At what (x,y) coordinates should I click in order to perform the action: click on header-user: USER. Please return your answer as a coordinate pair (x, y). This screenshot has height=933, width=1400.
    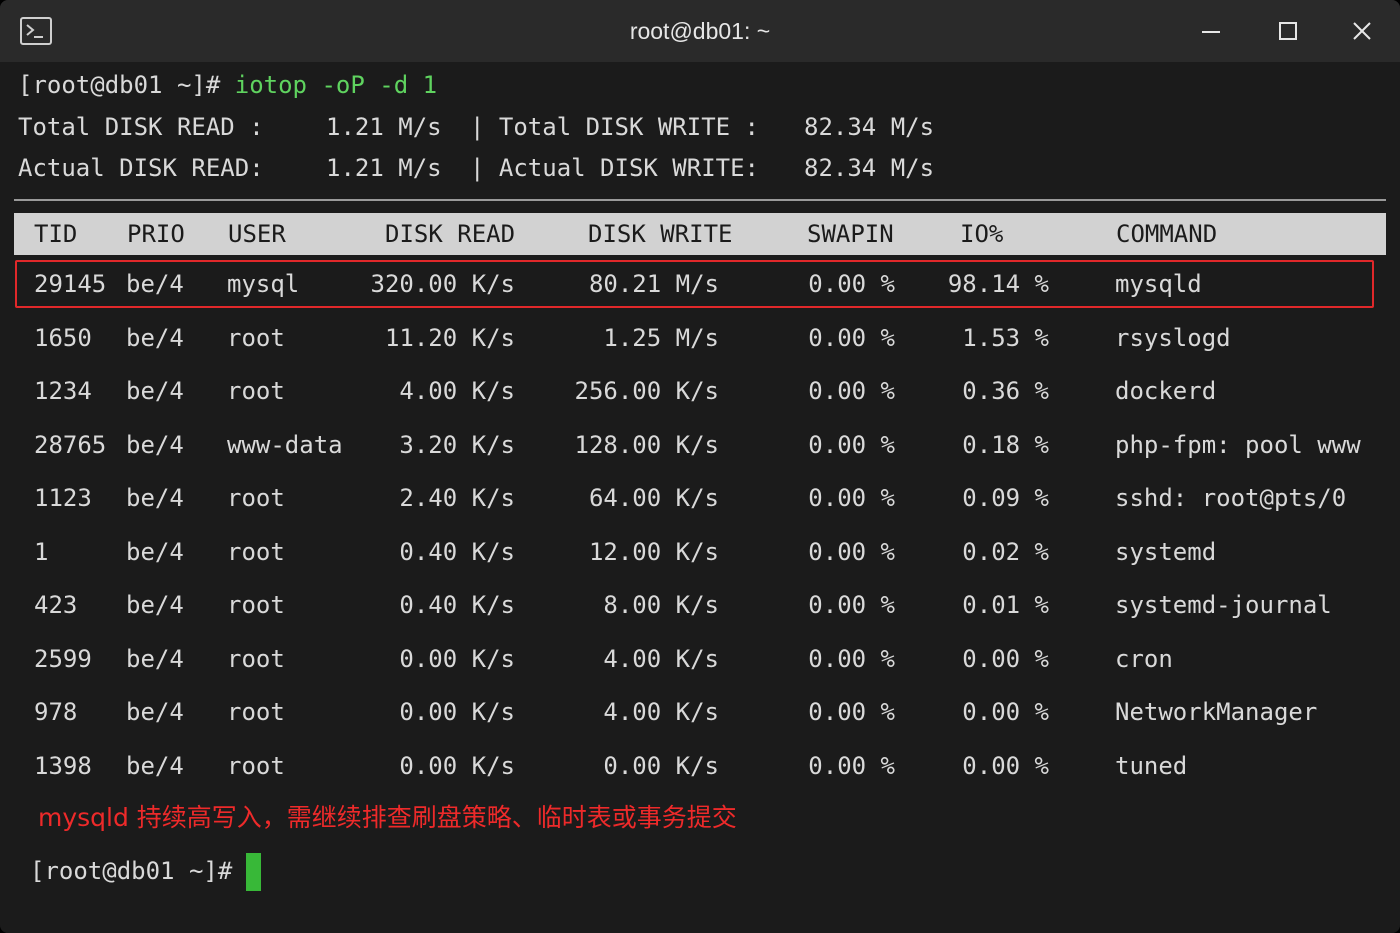
    Looking at the image, I should click on (257, 234).